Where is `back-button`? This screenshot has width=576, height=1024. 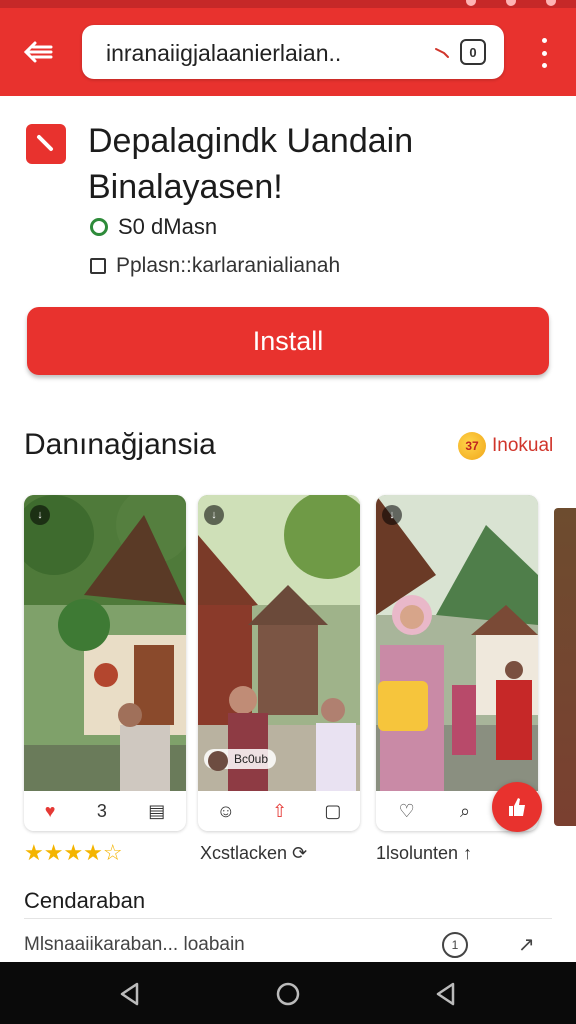
back-button is located at coordinates (38, 52).